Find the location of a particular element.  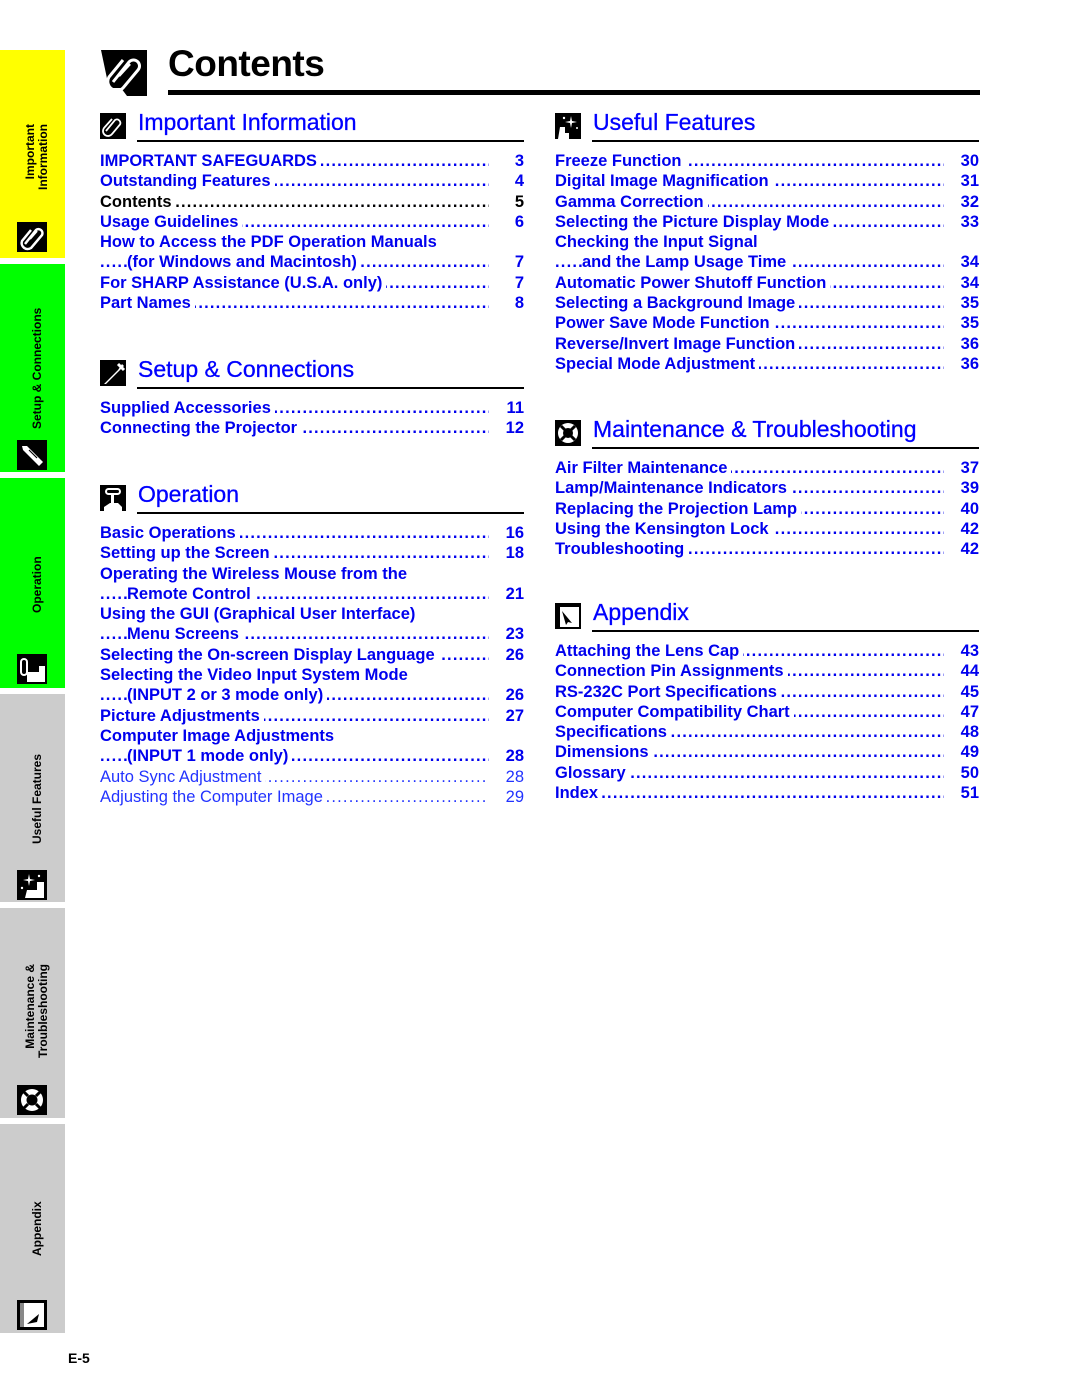

toc-entry-page: 47 is located at coordinates (962, 712).